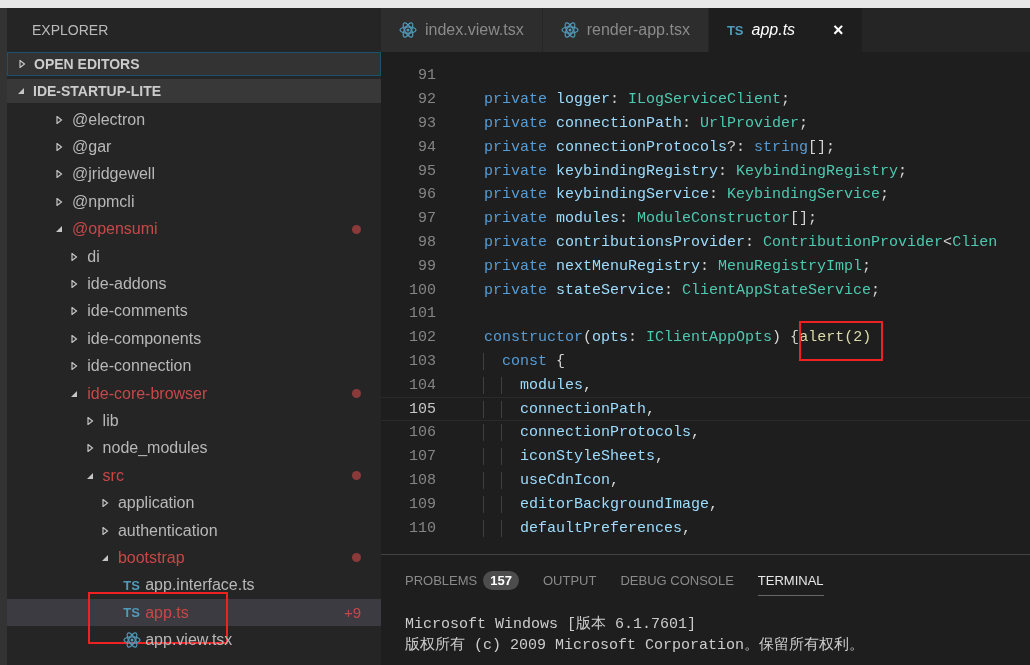 The width and height of the screenshot is (1030, 665). Describe the element at coordinates (426, 100) in the screenshot. I see `line-number: 92` at that location.